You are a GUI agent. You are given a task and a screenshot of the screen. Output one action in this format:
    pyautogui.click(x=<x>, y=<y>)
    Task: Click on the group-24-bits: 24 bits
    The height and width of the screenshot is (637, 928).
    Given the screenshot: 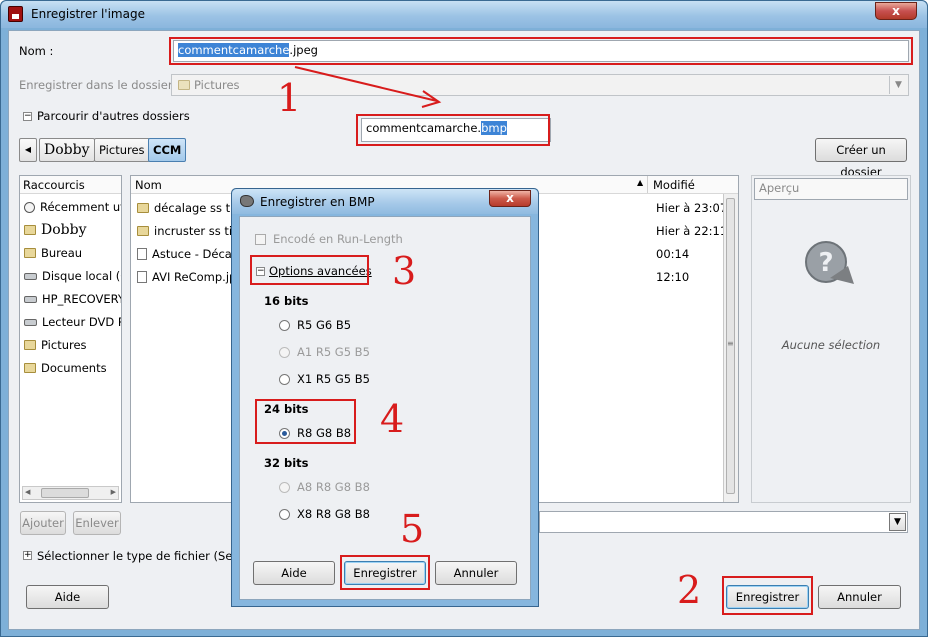 What is the action you would take?
    pyautogui.click(x=286, y=409)
    